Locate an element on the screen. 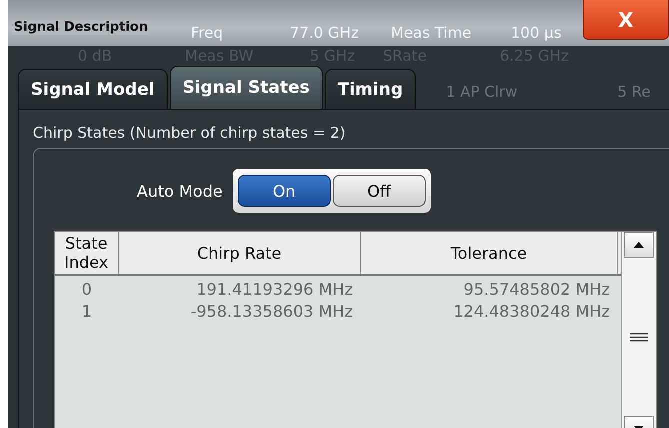 The width and height of the screenshot is (669, 428). table-cell-text: 1 is located at coordinates (87, 312).